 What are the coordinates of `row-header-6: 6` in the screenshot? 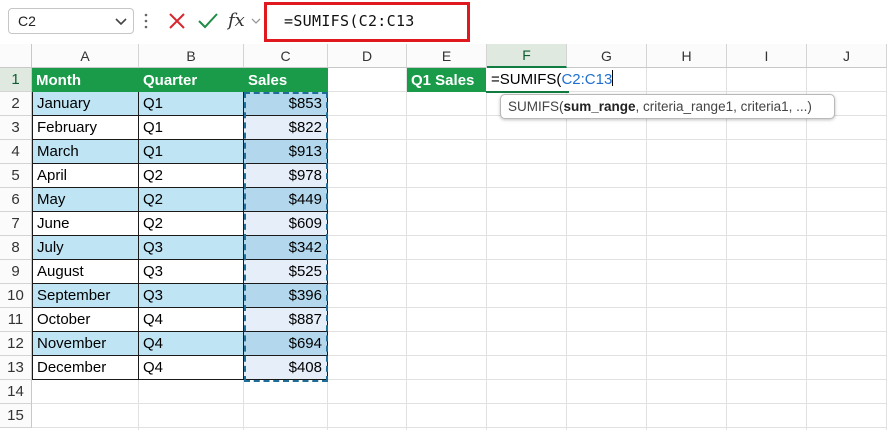 It's located at (16, 200).